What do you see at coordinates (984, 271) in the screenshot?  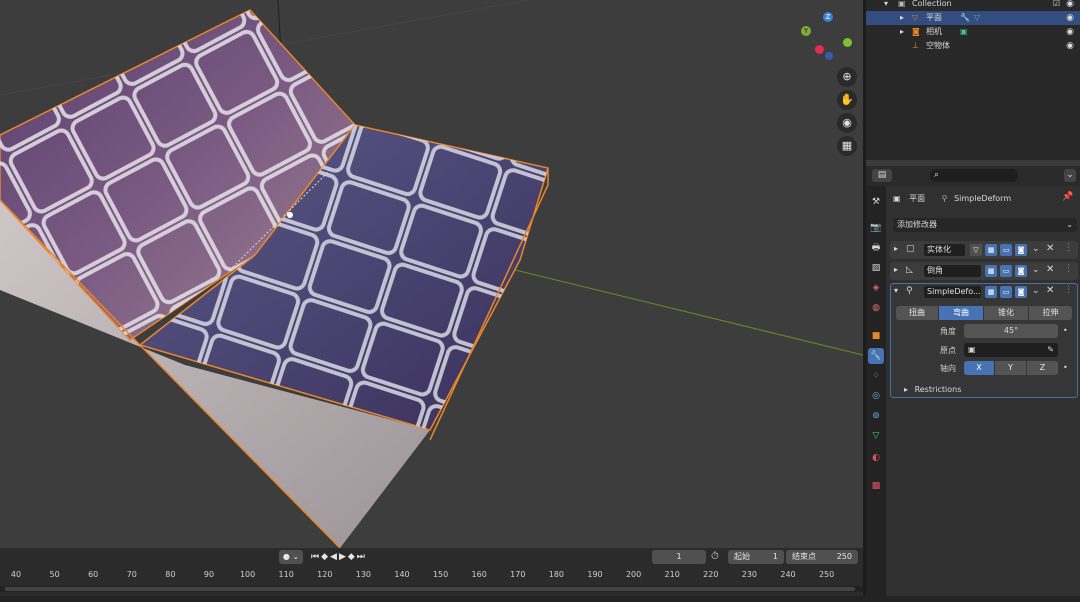 I see `modifier-panel-bevel: ▸ ◺ 倒角 ▦ ▭ ◙ ⌄ ✕ ⋮` at bounding box center [984, 271].